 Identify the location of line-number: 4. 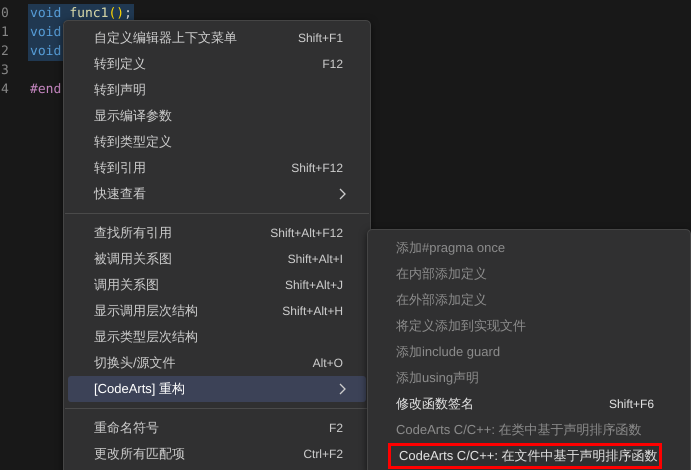
(5, 89).